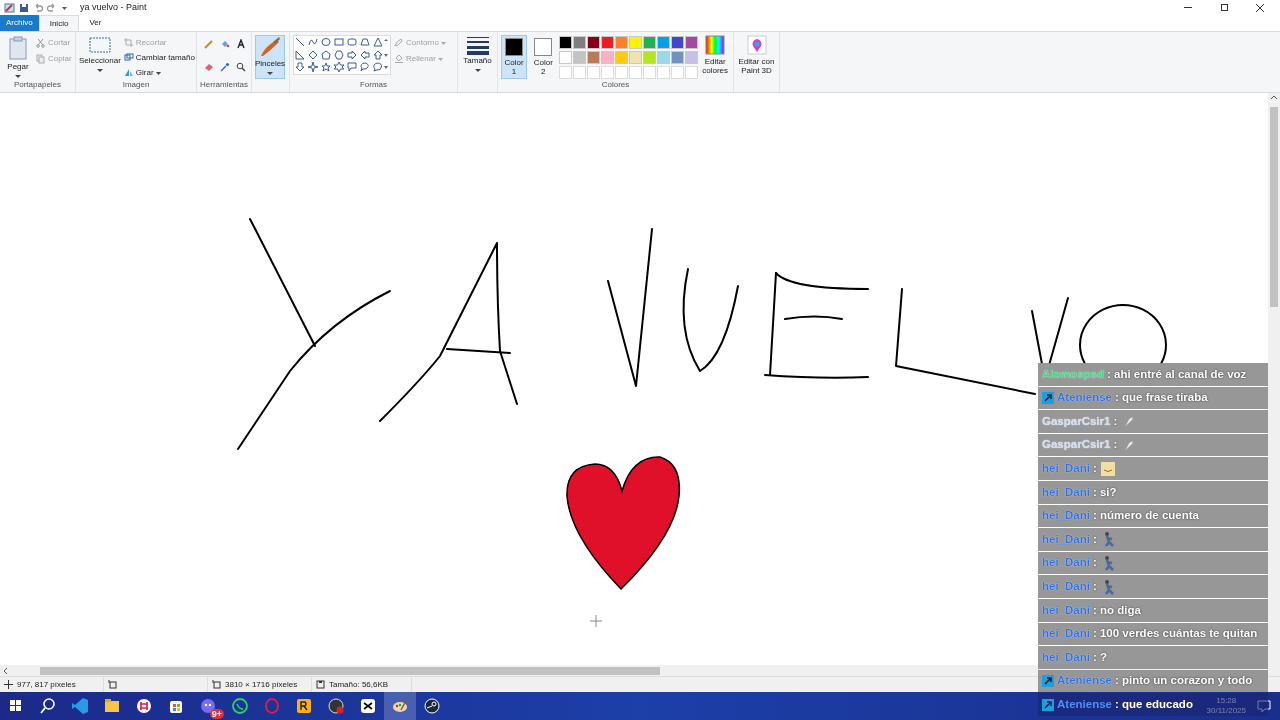 This screenshot has width=1280, height=720. Describe the element at coordinates (100, 57) in the screenshot. I see `select-button: Seleccionar` at that location.